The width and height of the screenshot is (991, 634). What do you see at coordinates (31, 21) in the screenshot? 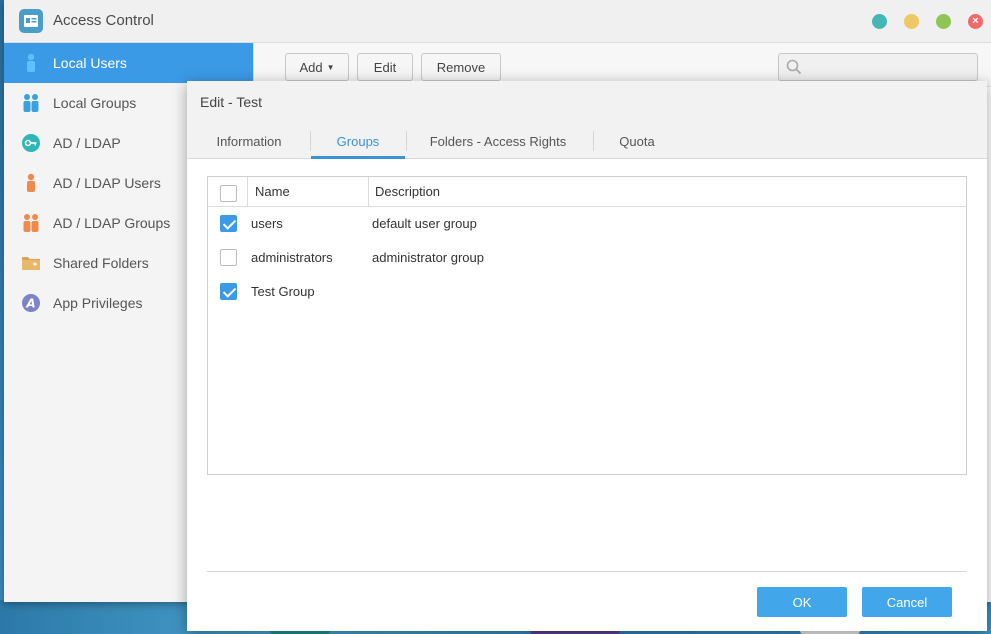
I see `access-control-app-icon` at bounding box center [31, 21].